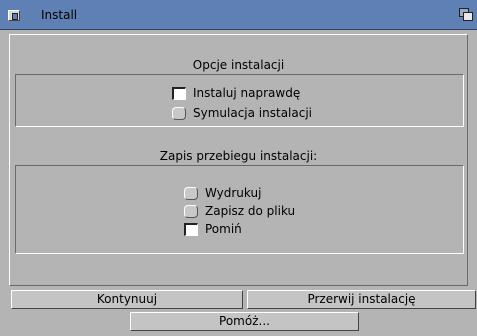 Image resolution: width=477 pixels, height=336 pixels. What do you see at coordinates (223, 229) in the screenshot?
I see `option-label: Pomiń` at bounding box center [223, 229].